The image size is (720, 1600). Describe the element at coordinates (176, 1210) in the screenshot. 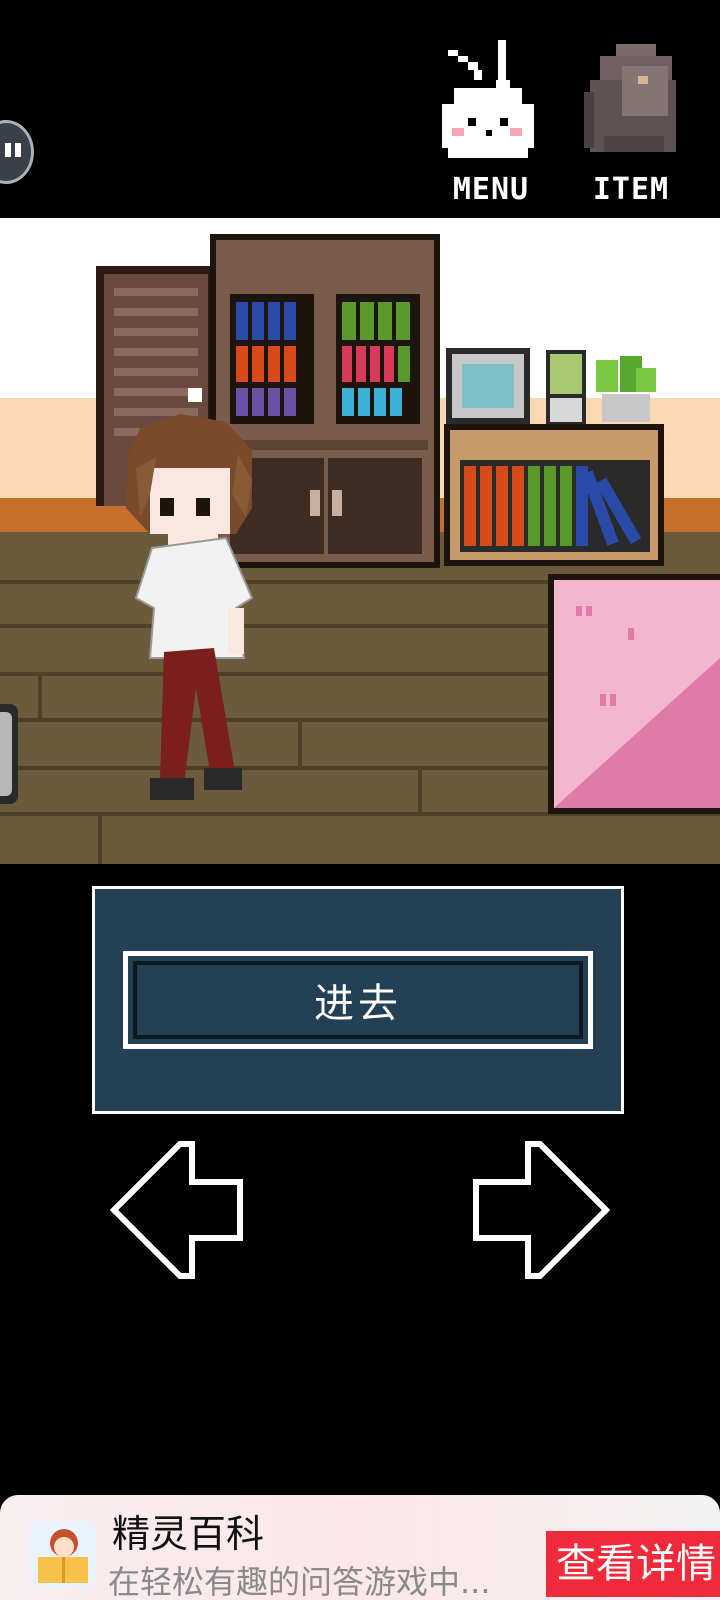

I see `arrow-left-icon` at that location.